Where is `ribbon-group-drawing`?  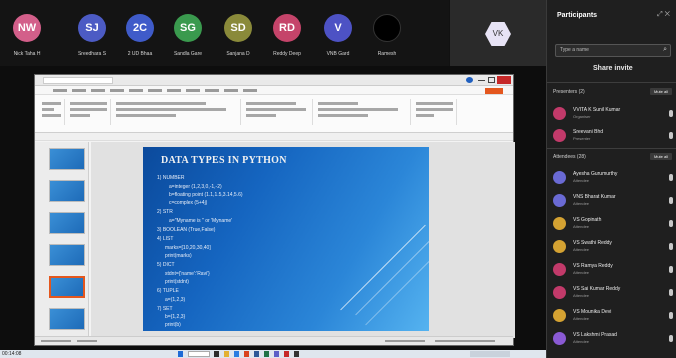
ribbon-group-drawing is located at coordinates (363, 112).